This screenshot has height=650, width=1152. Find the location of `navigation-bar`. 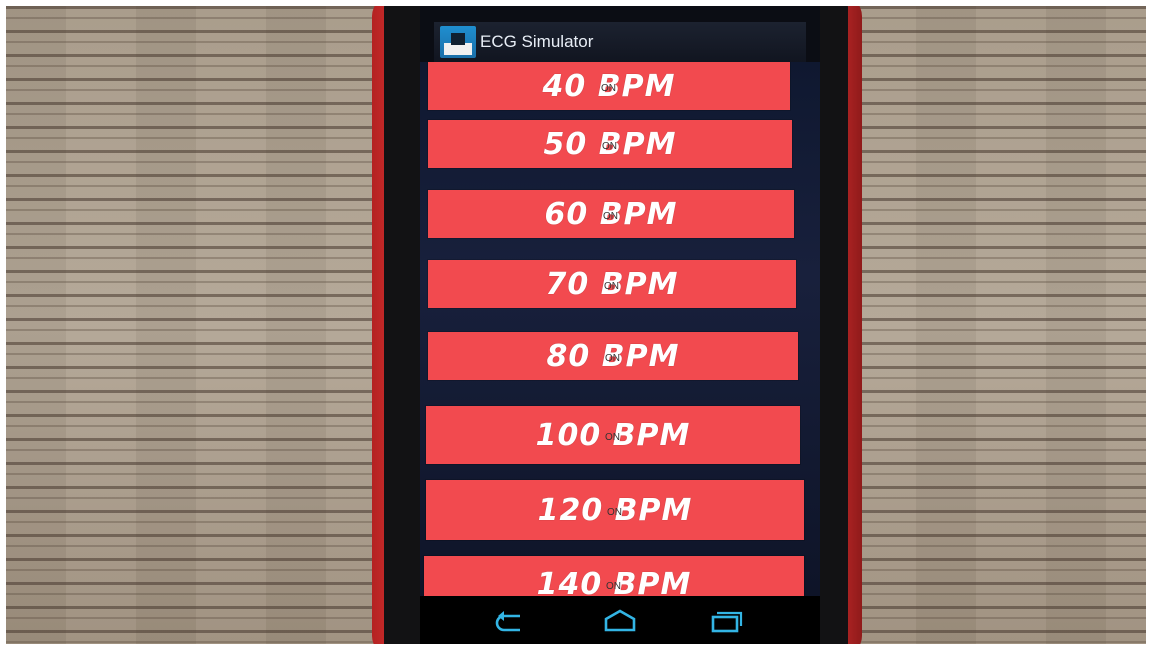

navigation-bar is located at coordinates (620, 620).